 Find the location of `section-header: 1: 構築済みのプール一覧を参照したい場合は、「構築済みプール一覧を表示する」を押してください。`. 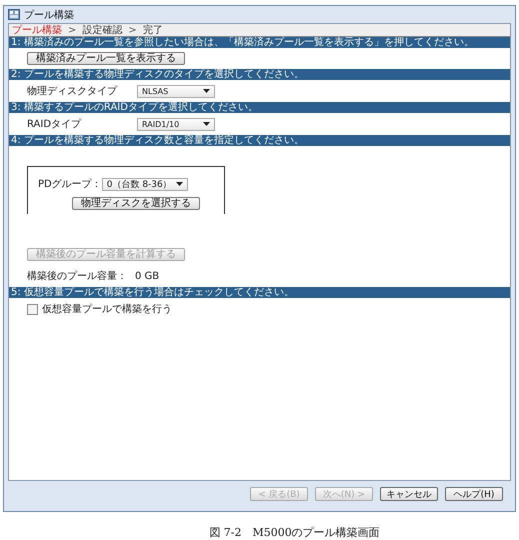

section-header: 1: 構築済みのプール一覧を参照したい場合は、「構築済みプール一覧を表示する」を押してください。 is located at coordinates (259, 42).